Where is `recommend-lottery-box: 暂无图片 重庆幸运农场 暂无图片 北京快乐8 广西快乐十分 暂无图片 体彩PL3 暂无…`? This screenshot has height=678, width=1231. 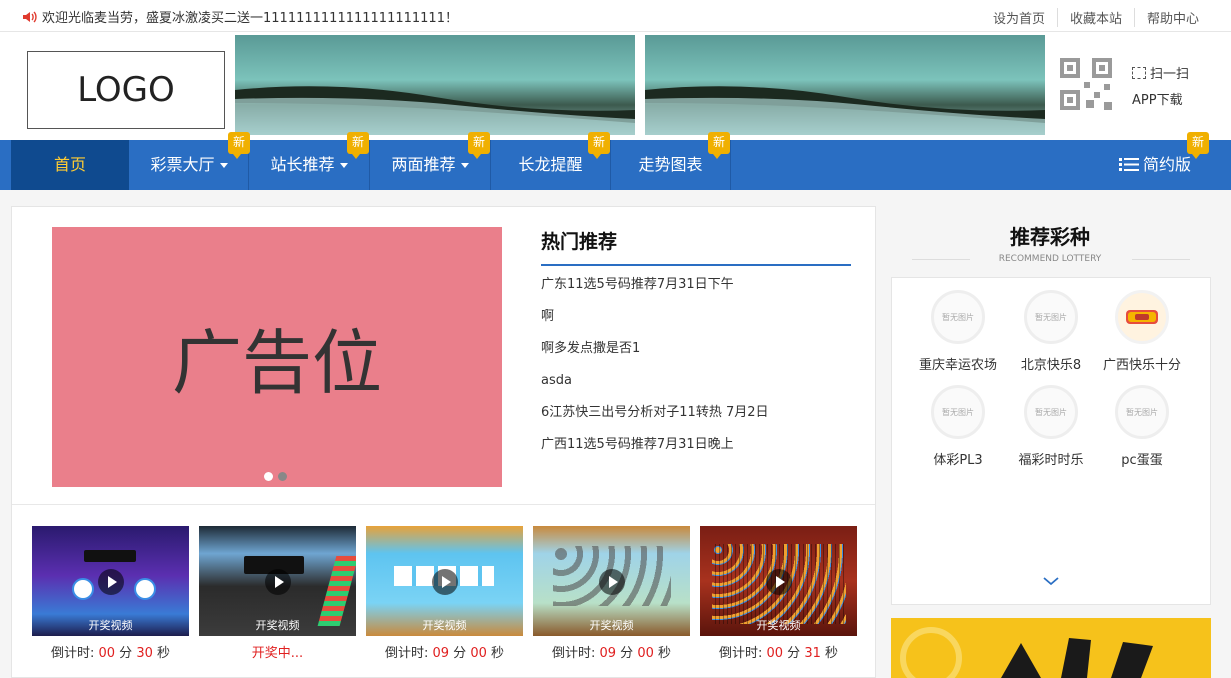
recommend-lottery-box: 暂无图片 重庆幸运农场 暂无图片 北京快乐8 广西快乐十分 暂无图片 体彩PL3 暂无… is located at coordinates (1051, 441).